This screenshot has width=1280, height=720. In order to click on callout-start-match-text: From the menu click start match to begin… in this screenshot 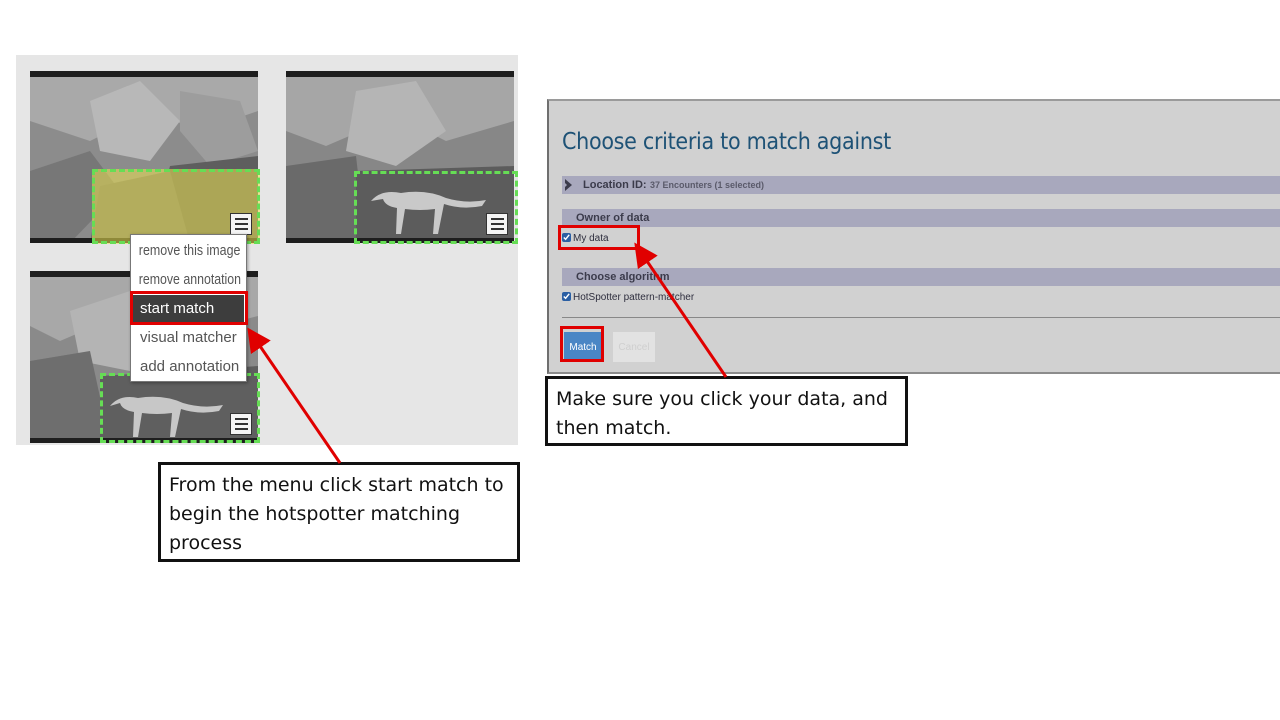, I will do `click(336, 514)`.